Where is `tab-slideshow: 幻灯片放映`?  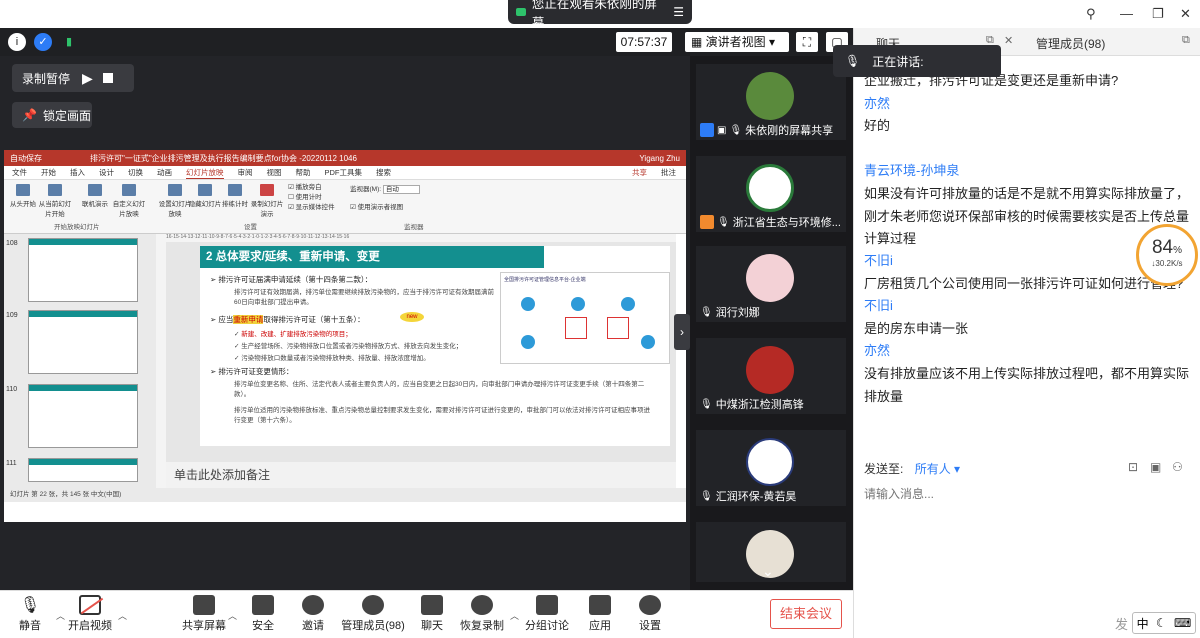 tab-slideshow: 幻灯片放映 is located at coordinates (205, 173).